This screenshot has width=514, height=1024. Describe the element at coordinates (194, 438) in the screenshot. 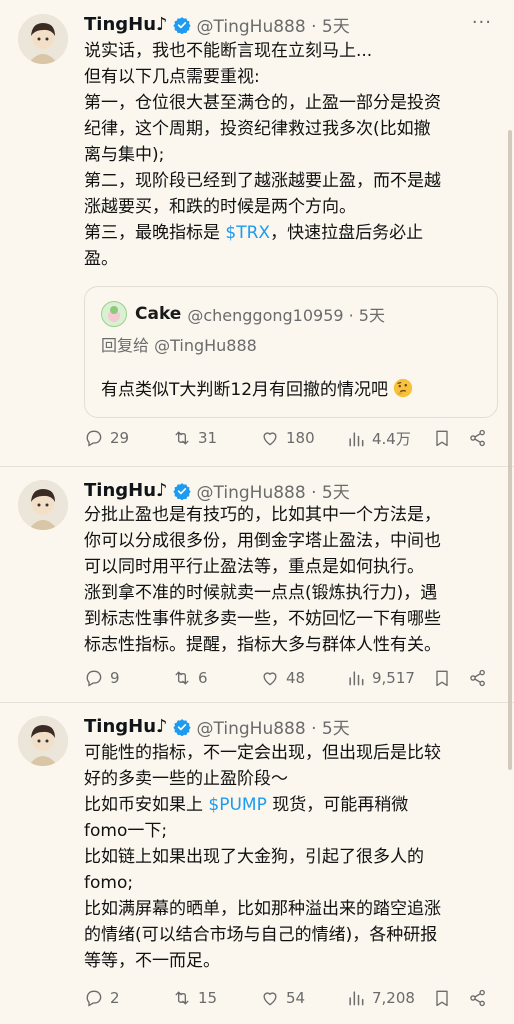

I see `retweet-button: 31` at that location.